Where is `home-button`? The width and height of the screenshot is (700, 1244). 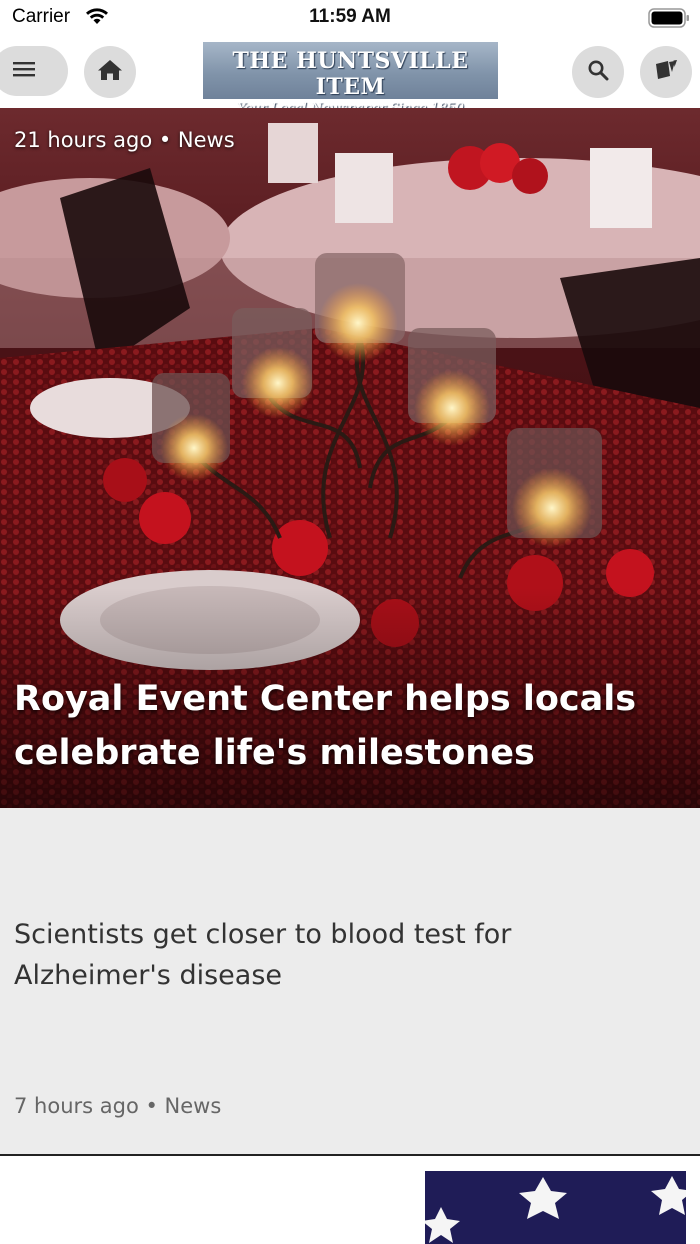
home-button is located at coordinates (110, 72).